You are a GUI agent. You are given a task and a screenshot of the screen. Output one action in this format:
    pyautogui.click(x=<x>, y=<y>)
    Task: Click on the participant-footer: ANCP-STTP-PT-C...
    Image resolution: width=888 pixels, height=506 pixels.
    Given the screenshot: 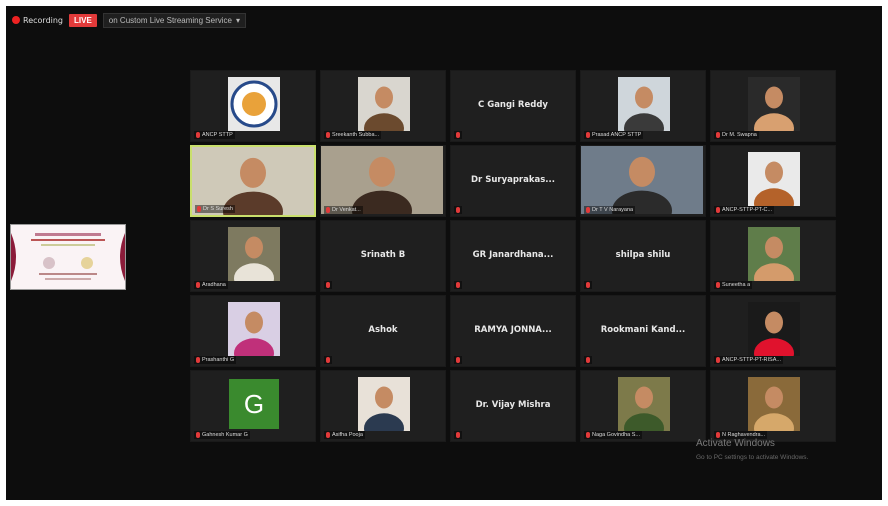 What is the action you would take?
    pyautogui.click(x=744, y=210)
    